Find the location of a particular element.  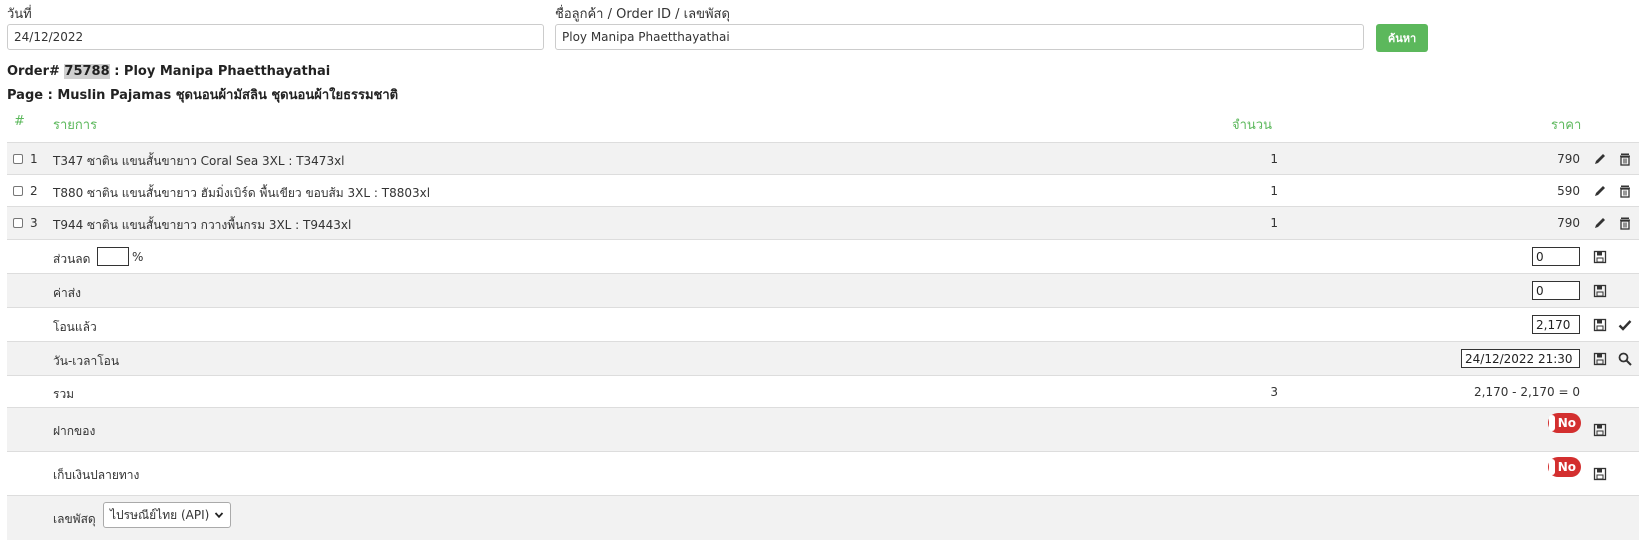

shipping-row: ค่าส่ง 0 is located at coordinates (823, 290).